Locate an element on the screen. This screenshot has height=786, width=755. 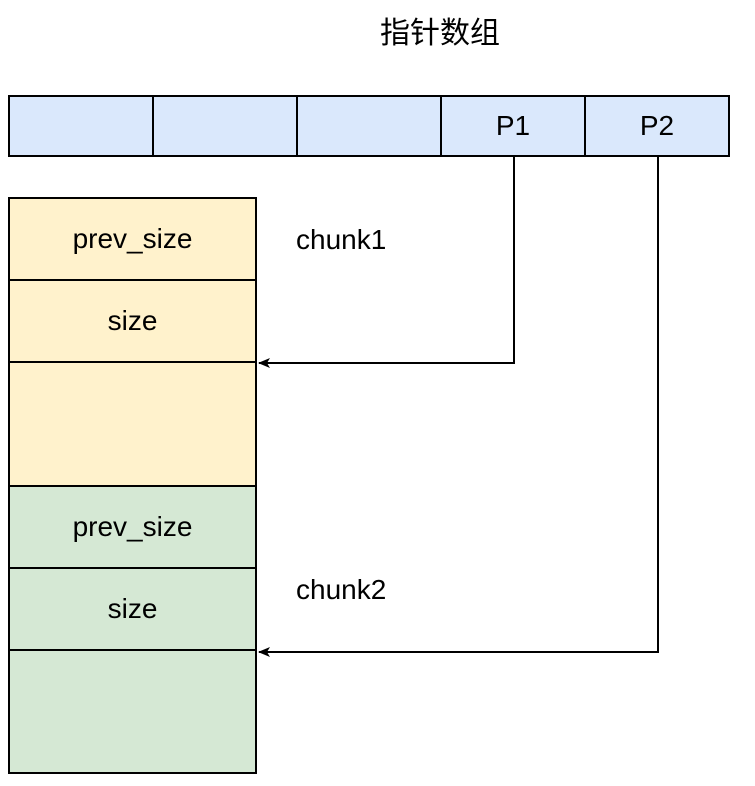
chunk2-prev-size-field: prev_size is located at coordinates (132, 528).